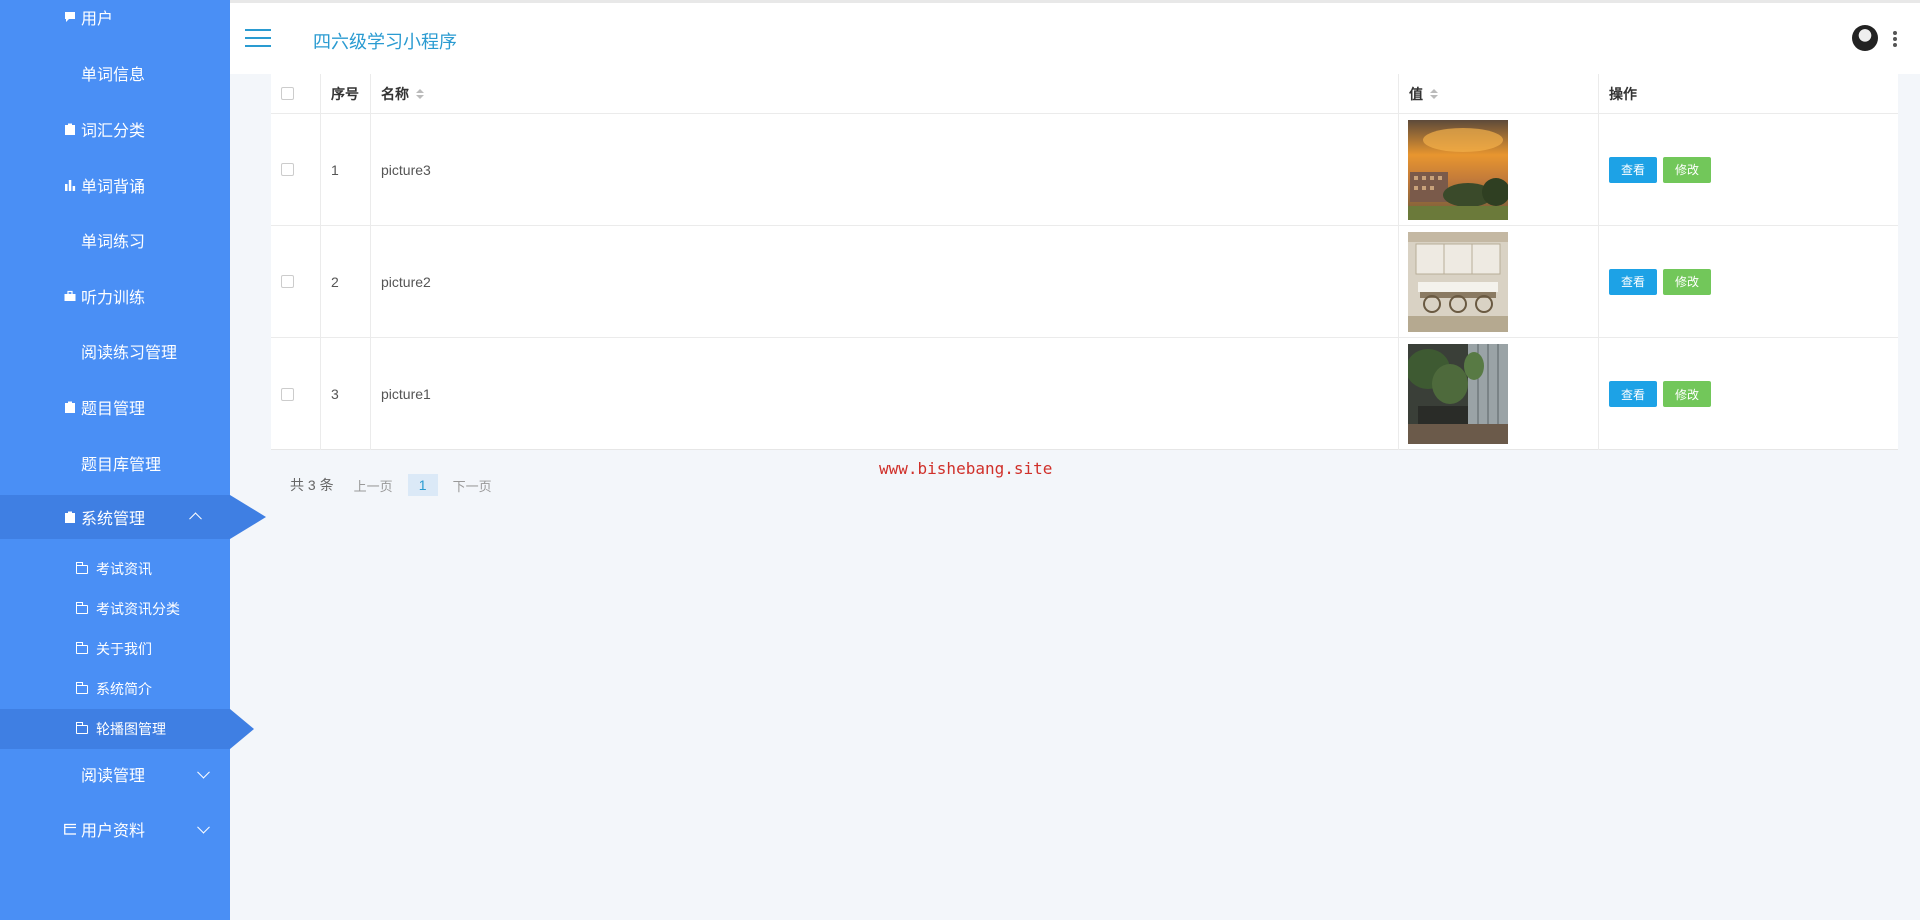 The image size is (1920, 920). What do you see at coordinates (113, 831) in the screenshot?
I see `sidebar-item-label: 用户资料` at bounding box center [113, 831].